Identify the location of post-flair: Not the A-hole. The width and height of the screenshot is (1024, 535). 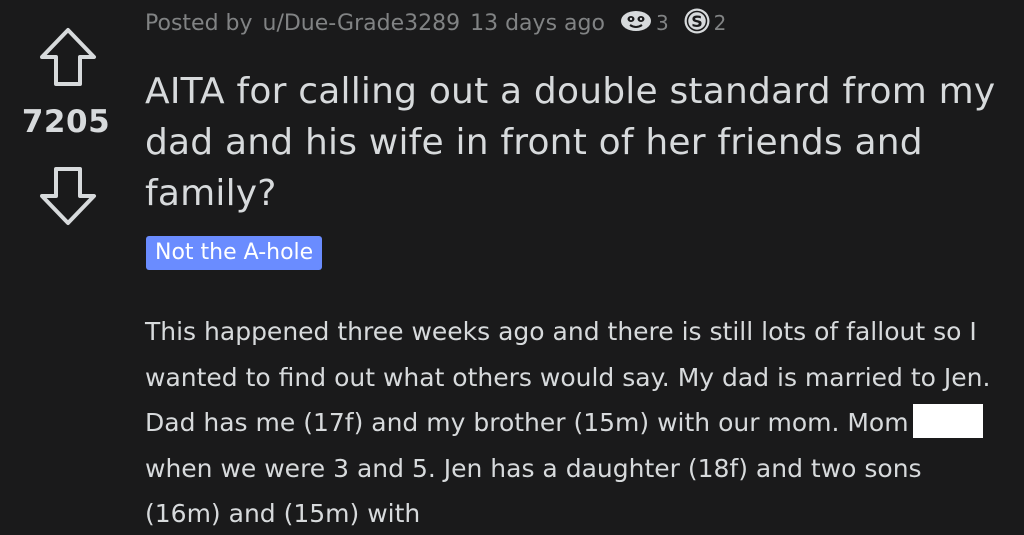
(234, 253).